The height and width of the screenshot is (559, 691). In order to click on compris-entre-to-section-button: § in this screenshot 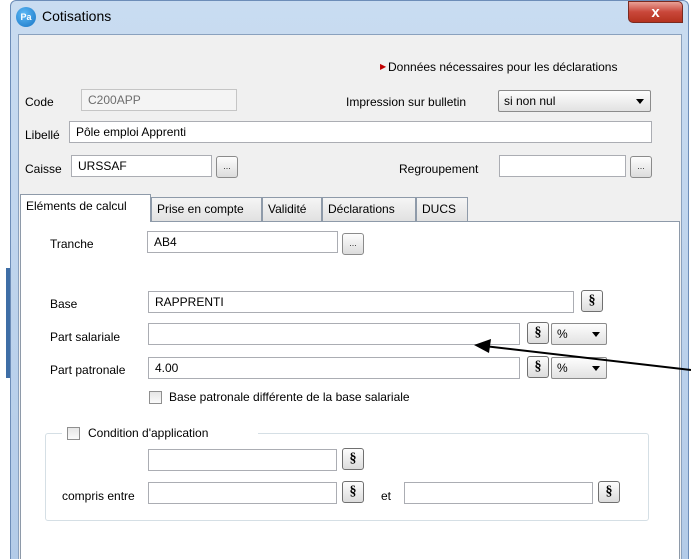, I will do `click(609, 492)`.